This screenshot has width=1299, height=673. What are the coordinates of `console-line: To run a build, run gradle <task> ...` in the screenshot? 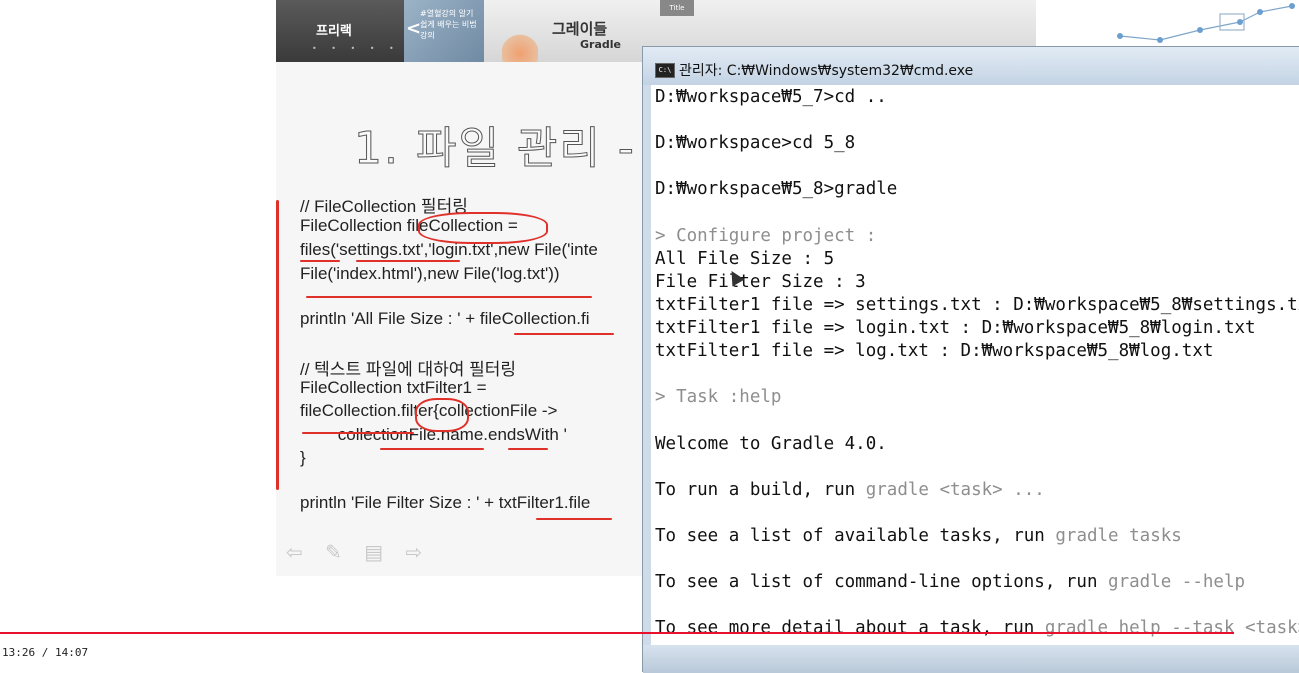 It's located at (850, 490).